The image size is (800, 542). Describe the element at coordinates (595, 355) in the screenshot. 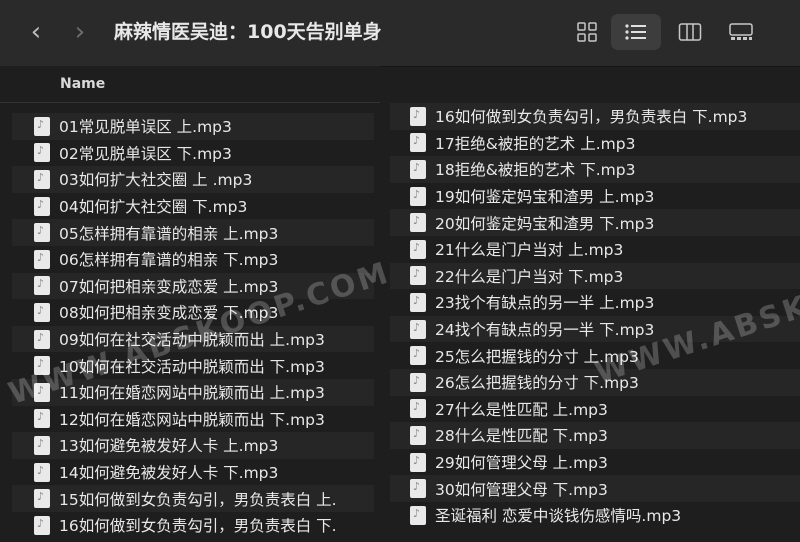

I see `file-row: 25怎么把握钱的分寸 上.mp3` at that location.